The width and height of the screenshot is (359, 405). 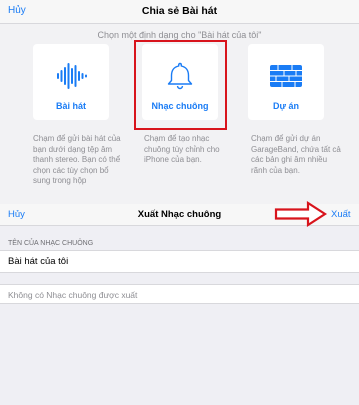 I want to click on format-option-project: Dự án, so click(x=286, y=82).